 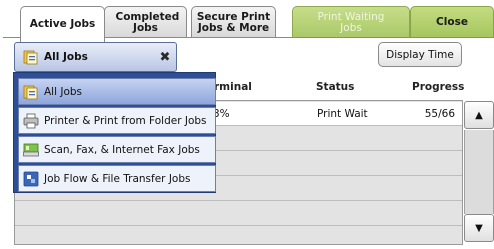 What do you see at coordinates (63, 91) in the screenshot?
I see `menu-item-label: All Jobs` at bounding box center [63, 91].